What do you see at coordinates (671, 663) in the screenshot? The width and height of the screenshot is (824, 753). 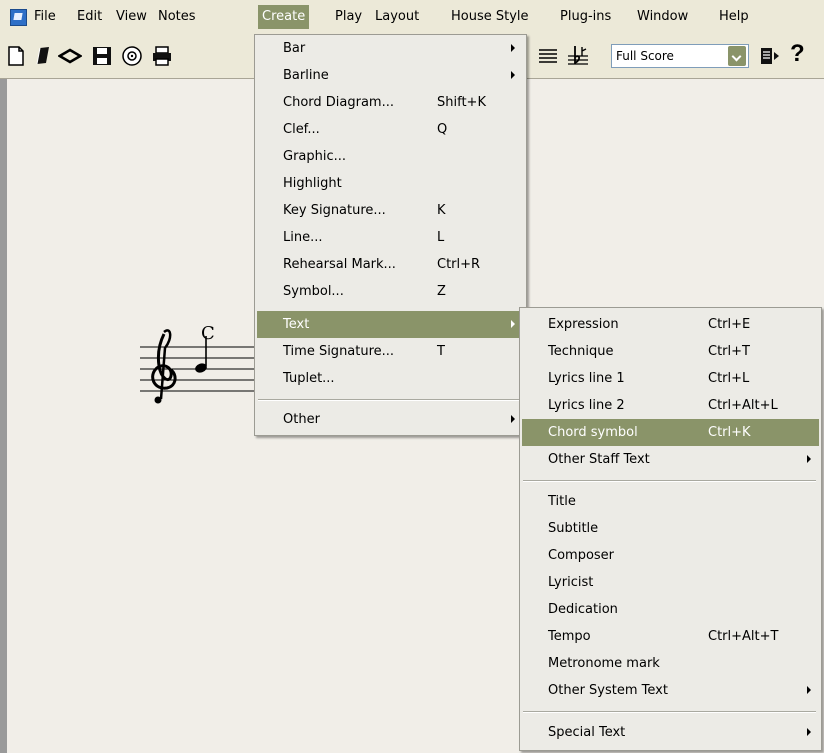 I see `submenu-item-metronome-mark: Metronome mark` at bounding box center [671, 663].